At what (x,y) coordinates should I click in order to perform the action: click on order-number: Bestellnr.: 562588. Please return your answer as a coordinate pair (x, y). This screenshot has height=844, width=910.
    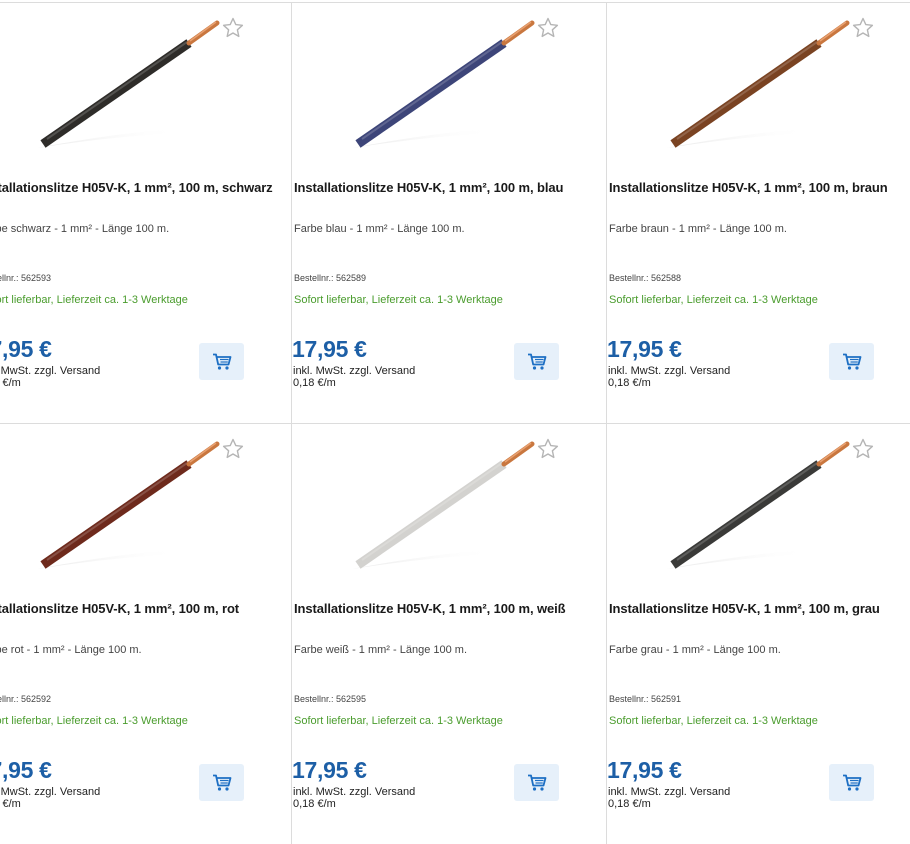
    Looking at the image, I should click on (645, 278).